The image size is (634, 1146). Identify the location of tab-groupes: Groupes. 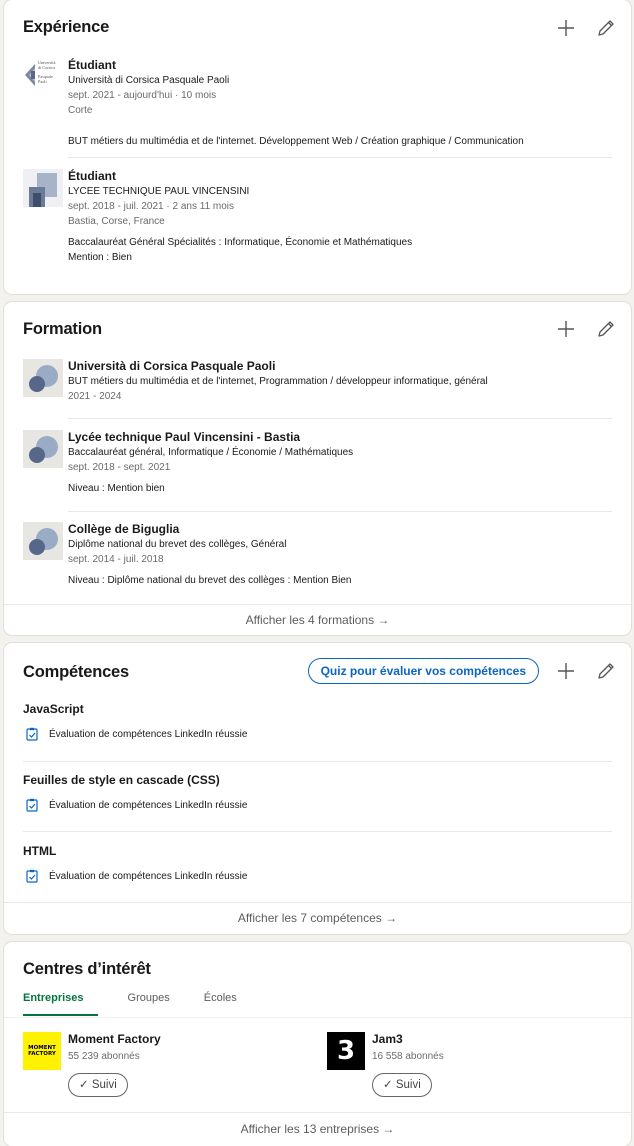
(151, 1004).